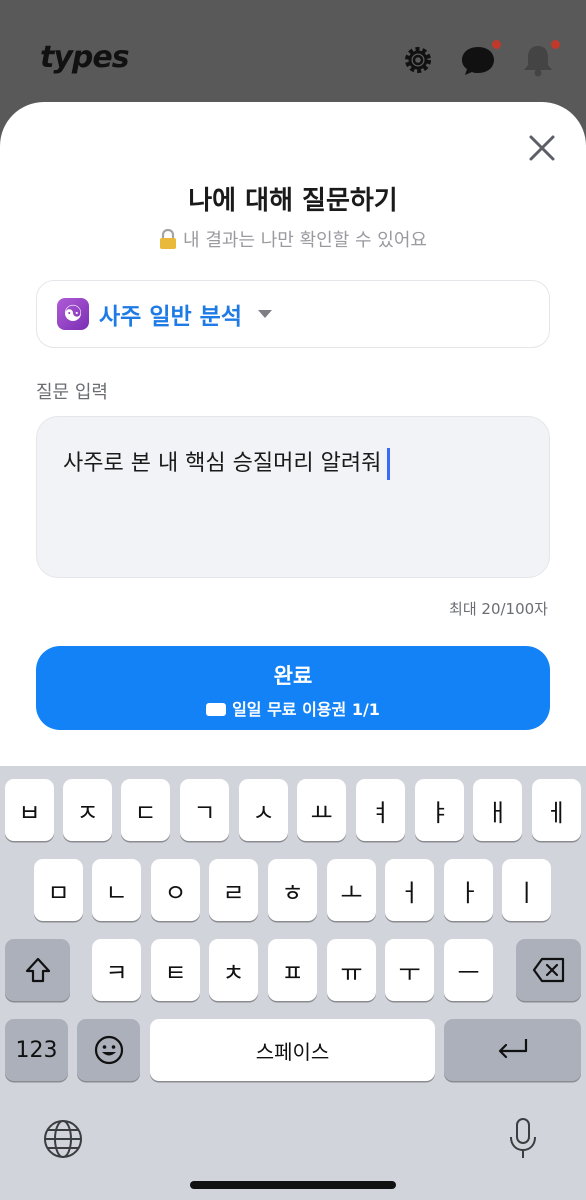 The width and height of the screenshot is (586, 1200). What do you see at coordinates (72, 392) in the screenshot?
I see `question-input-label: 질문 입력` at bounding box center [72, 392].